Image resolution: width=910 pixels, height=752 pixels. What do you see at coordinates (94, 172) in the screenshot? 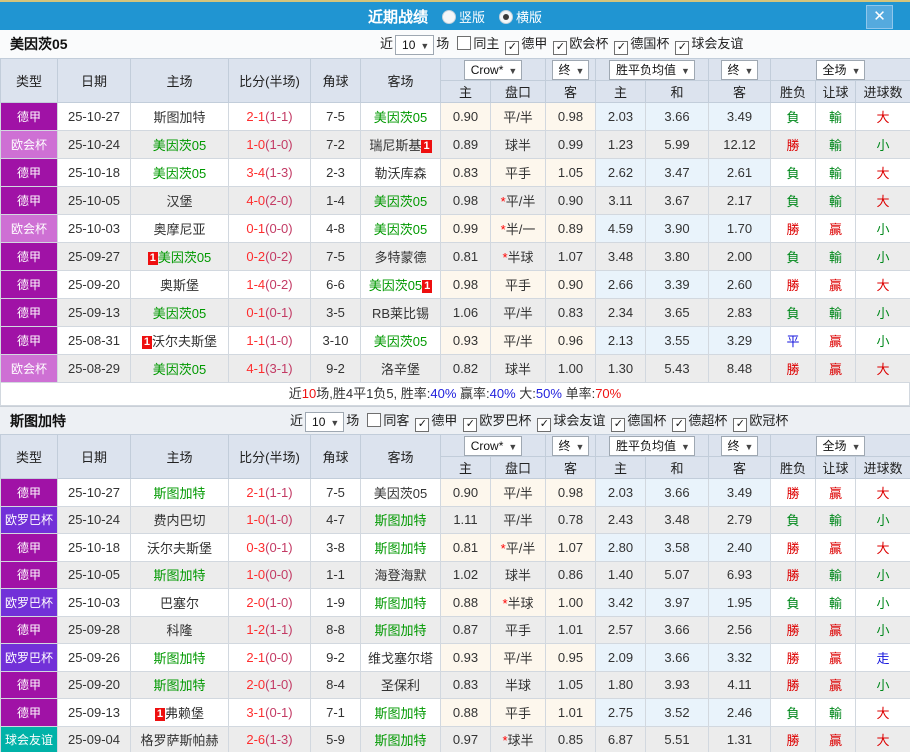
I see `match-date: 25-10-18` at bounding box center [94, 172].